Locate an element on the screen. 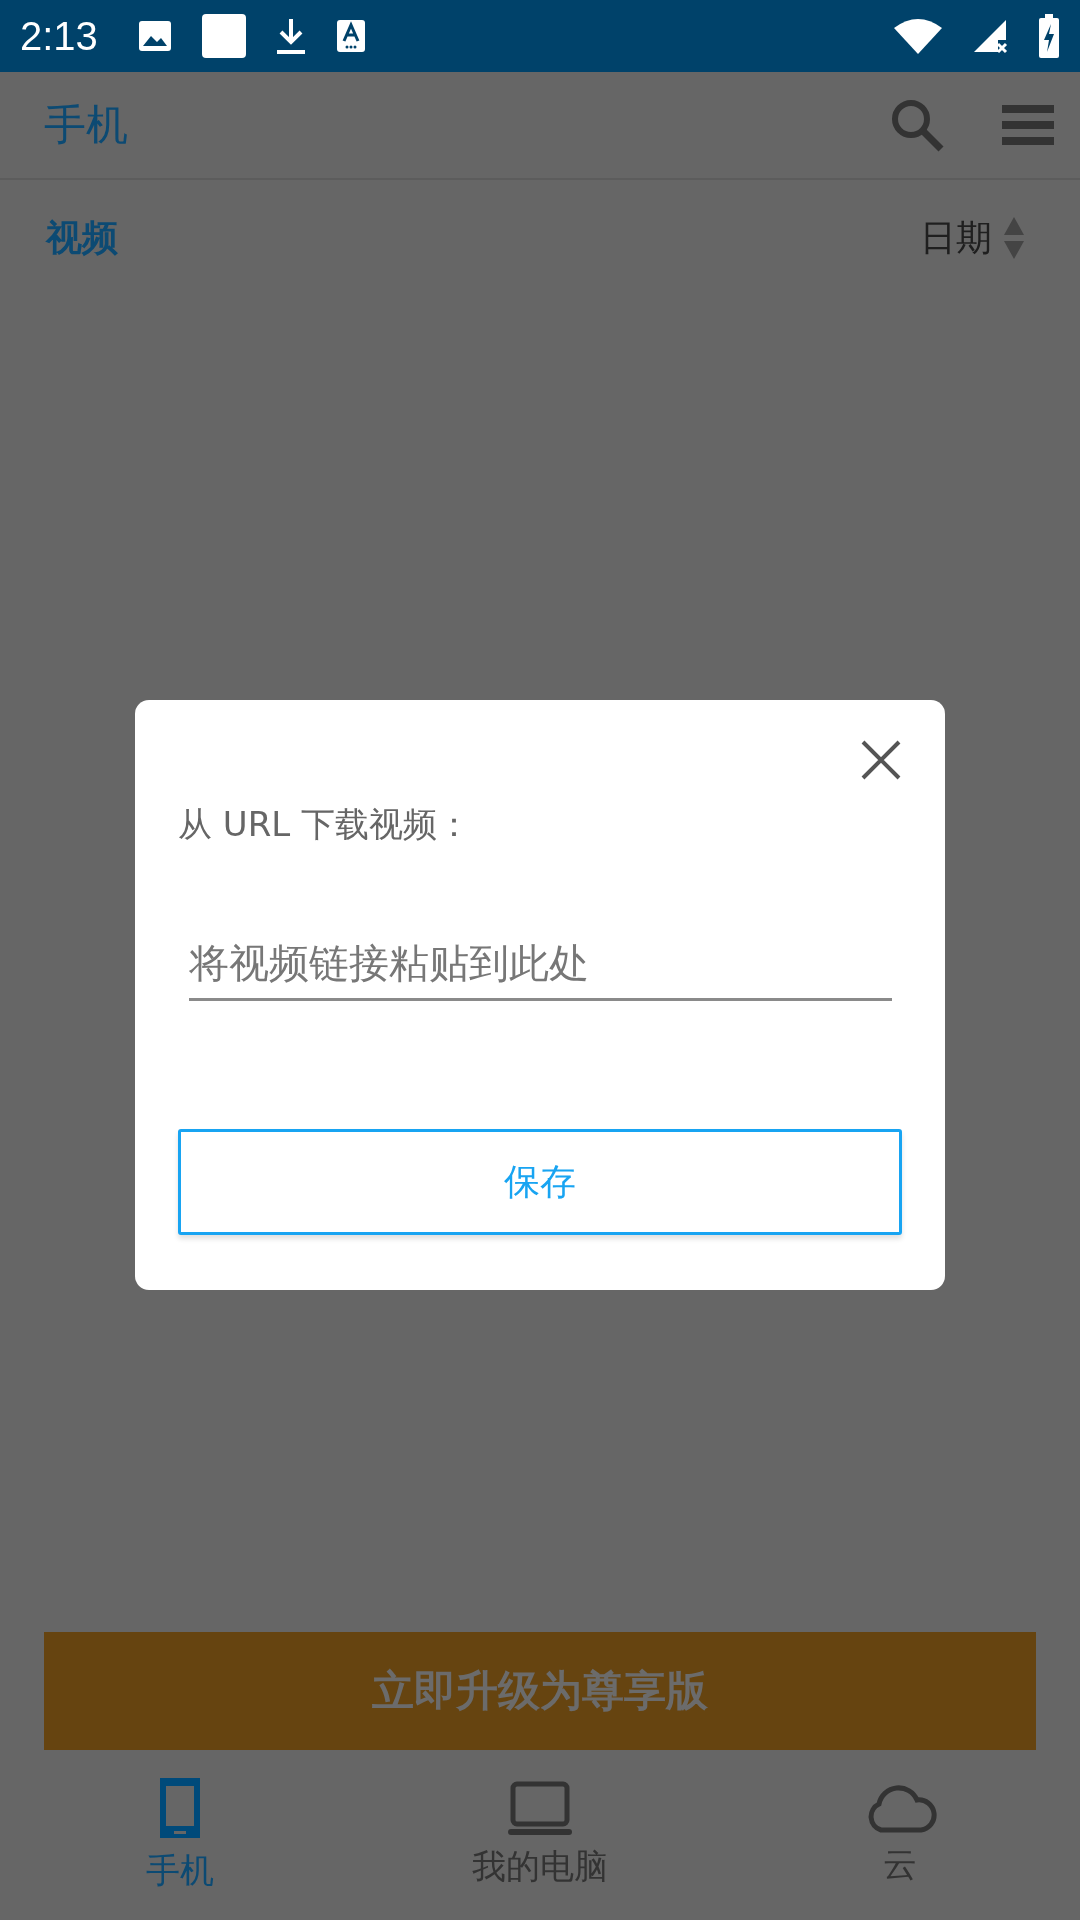 The image size is (1080, 1920). nav-tab: 手机 is located at coordinates (180, 1835).